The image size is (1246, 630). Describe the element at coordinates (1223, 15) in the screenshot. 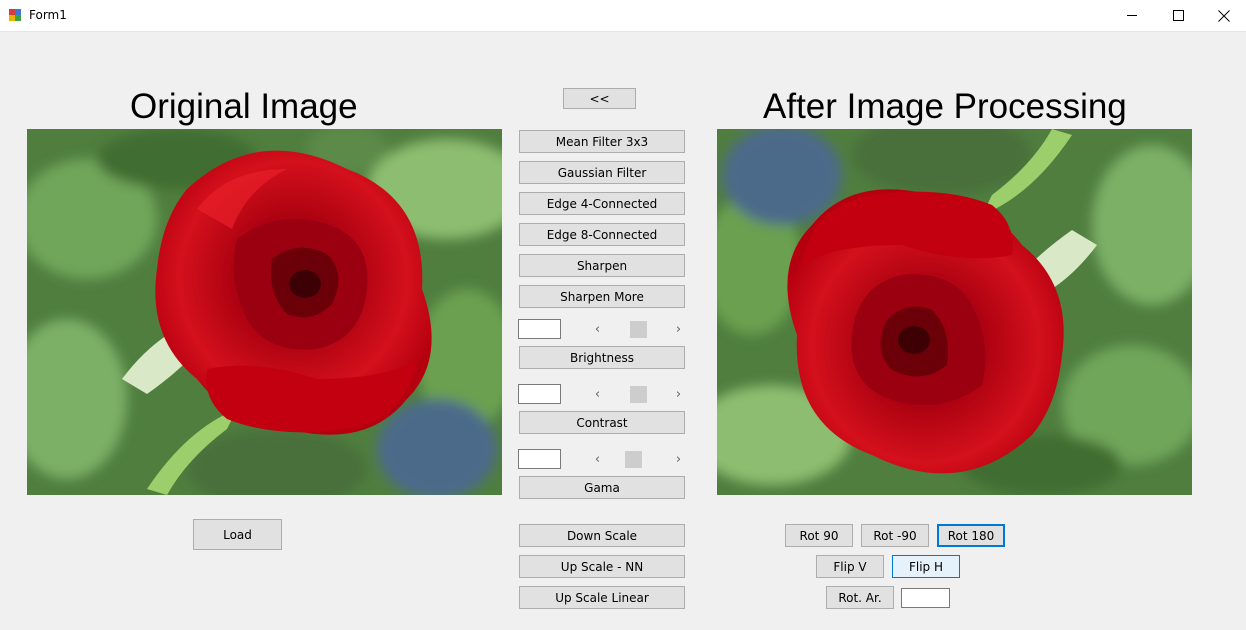

I see `close-icon` at that location.